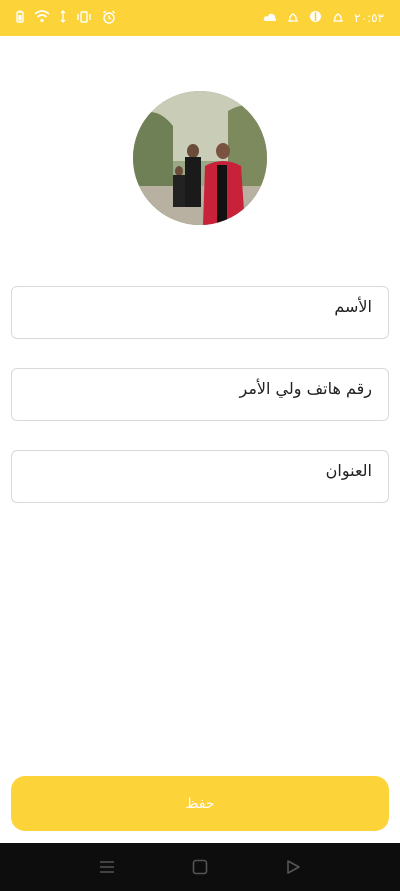 This screenshot has width=400, height=891. Describe the element at coordinates (200, 803) in the screenshot. I see `save-button: حفظ` at that location.